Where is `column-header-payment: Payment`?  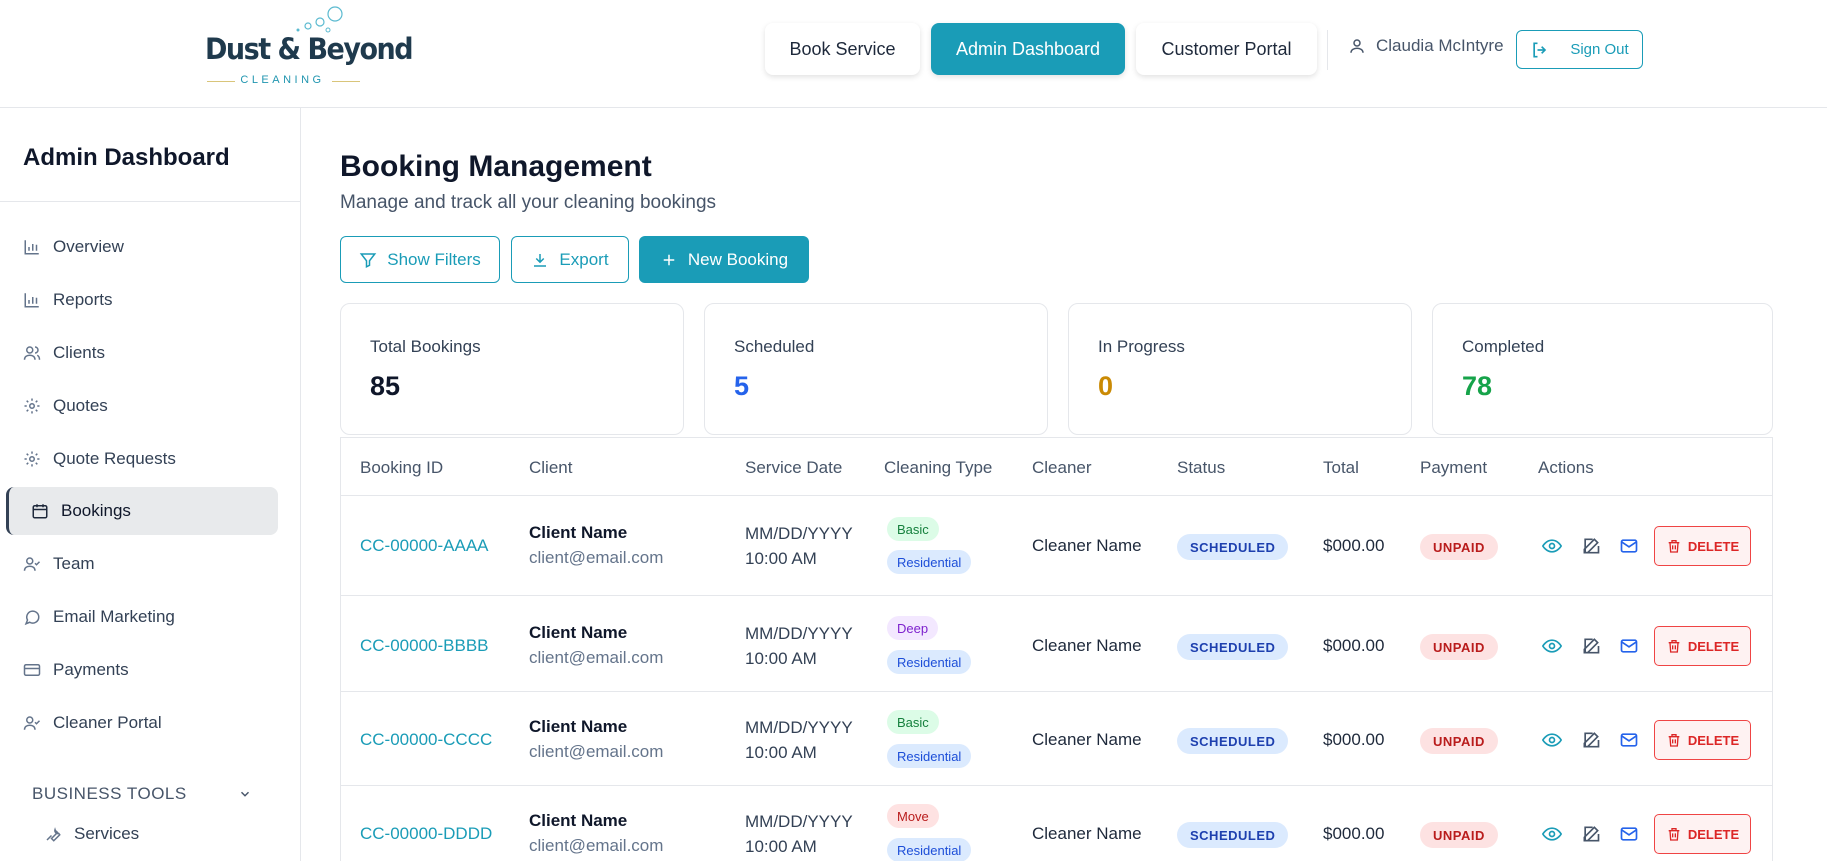
column-header-payment: Payment is located at coordinates (1453, 468).